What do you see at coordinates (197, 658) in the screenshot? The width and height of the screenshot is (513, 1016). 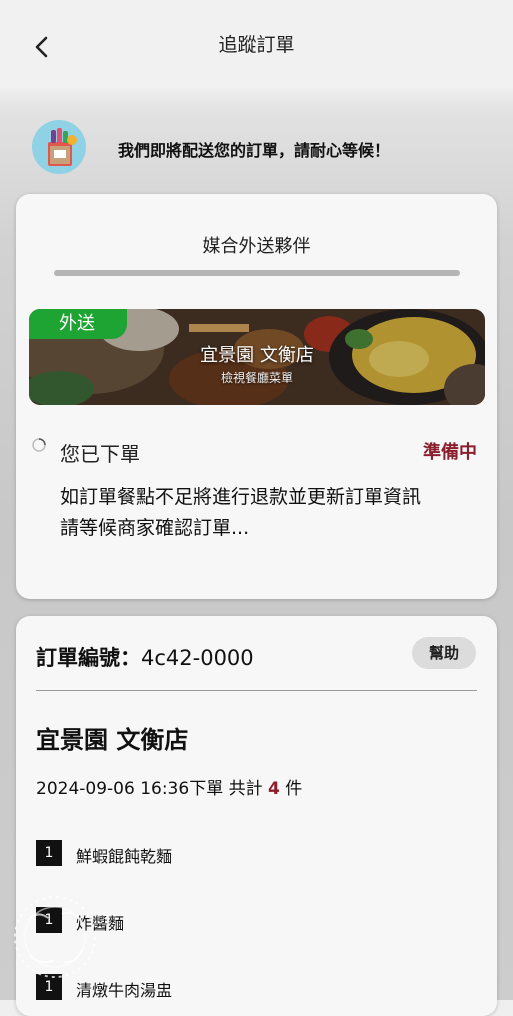 I see `order-number-value: 4c42-0000` at bounding box center [197, 658].